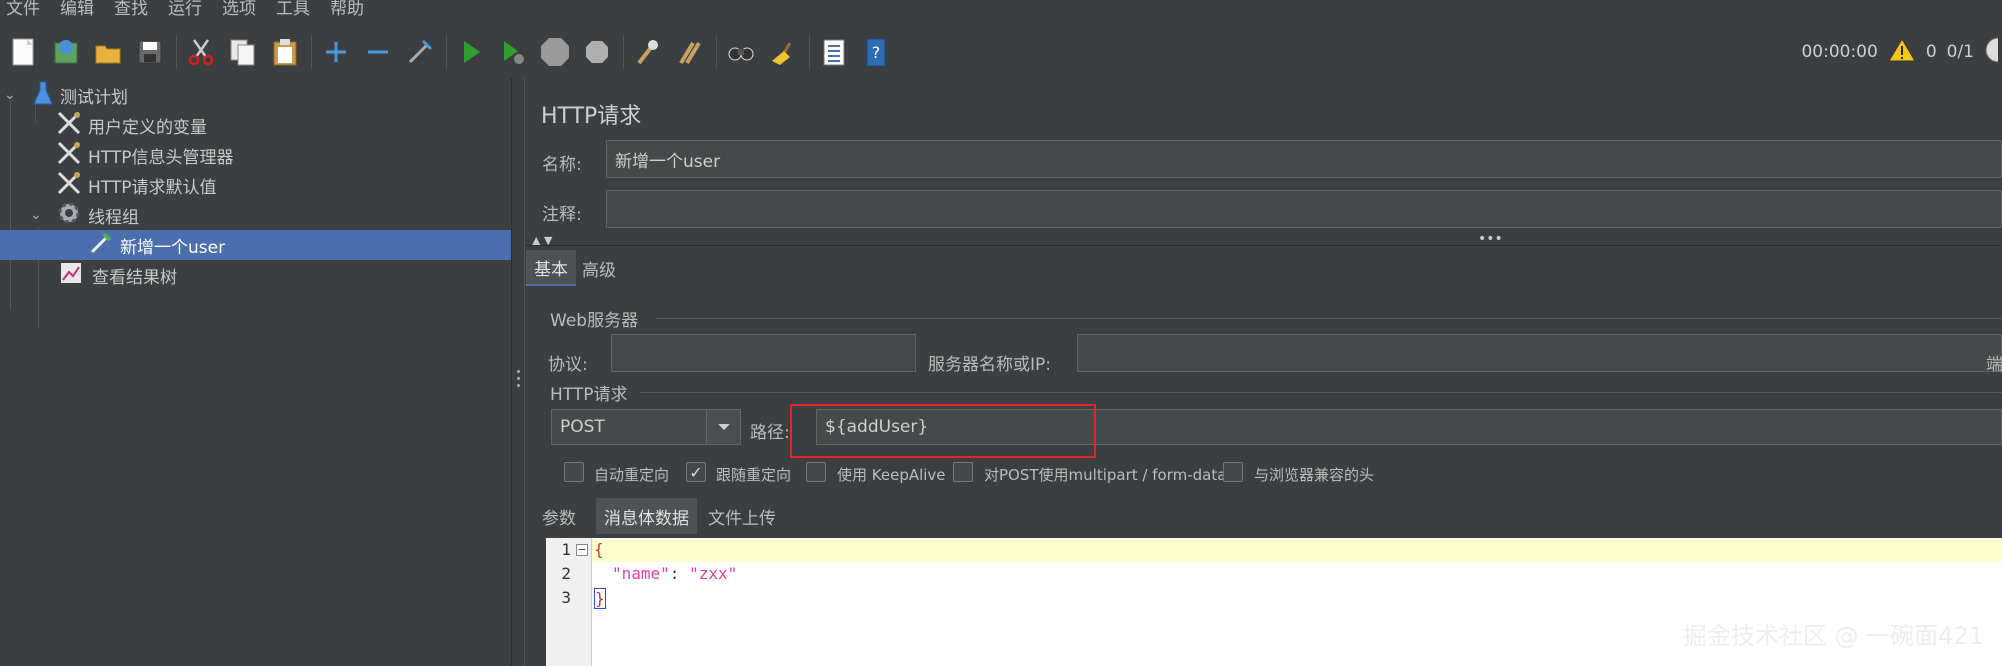  What do you see at coordinates (255, 245) in the screenshot?
I see `tree-item-add-user: 新增一个user` at bounding box center [255, 245].